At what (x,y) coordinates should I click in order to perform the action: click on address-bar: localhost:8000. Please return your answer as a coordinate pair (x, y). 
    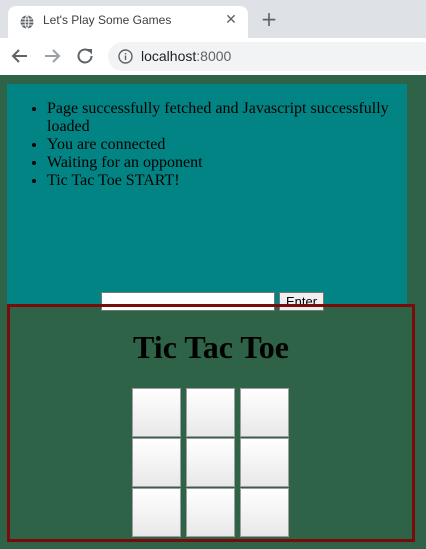
    Looking at the image, I should click on (267, 56).